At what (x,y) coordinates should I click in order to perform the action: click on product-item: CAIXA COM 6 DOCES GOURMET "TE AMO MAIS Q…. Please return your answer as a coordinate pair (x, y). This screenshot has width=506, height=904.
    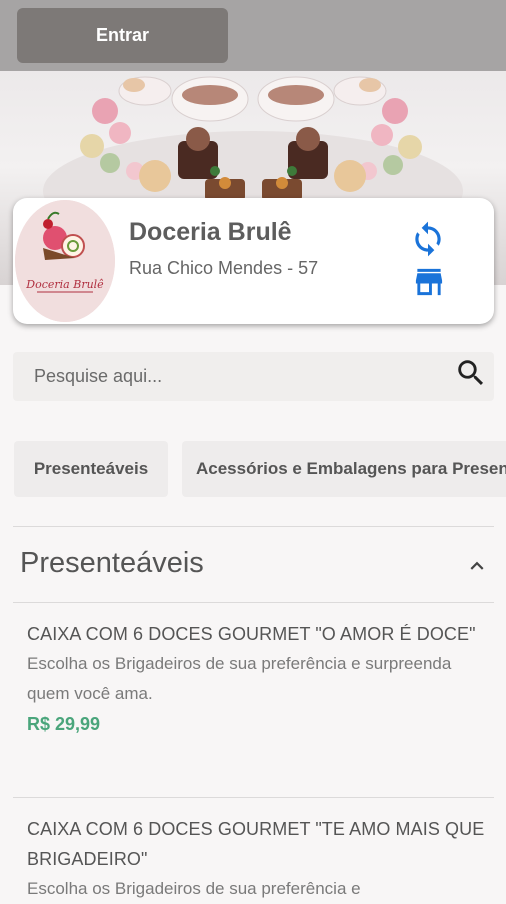
    Looking at the image, I should click on (257, 859).